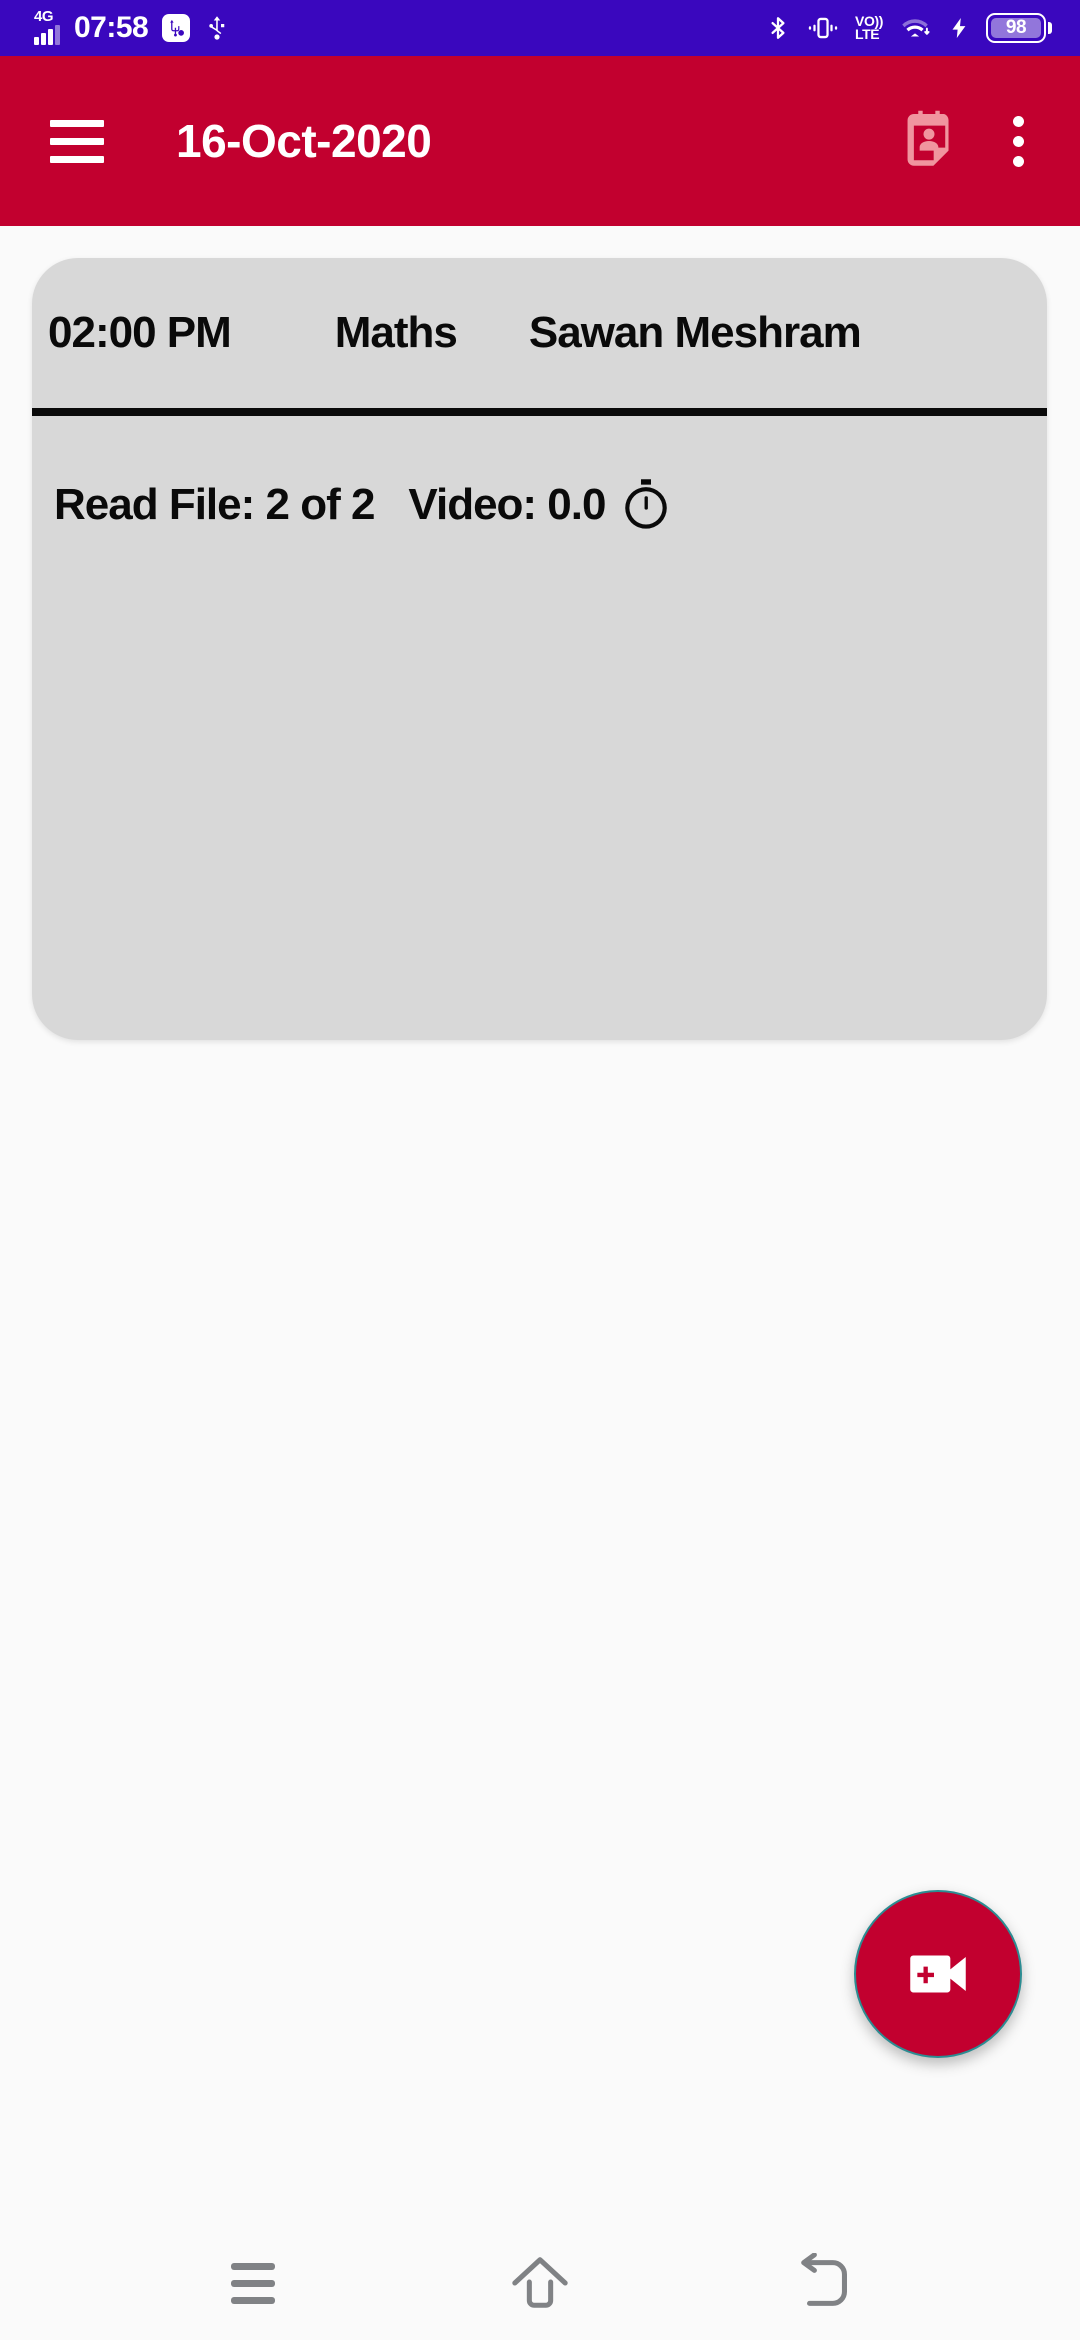 This screenshot has height=2340, width=1080. I want to click on home-icon, so click(540, 2282).